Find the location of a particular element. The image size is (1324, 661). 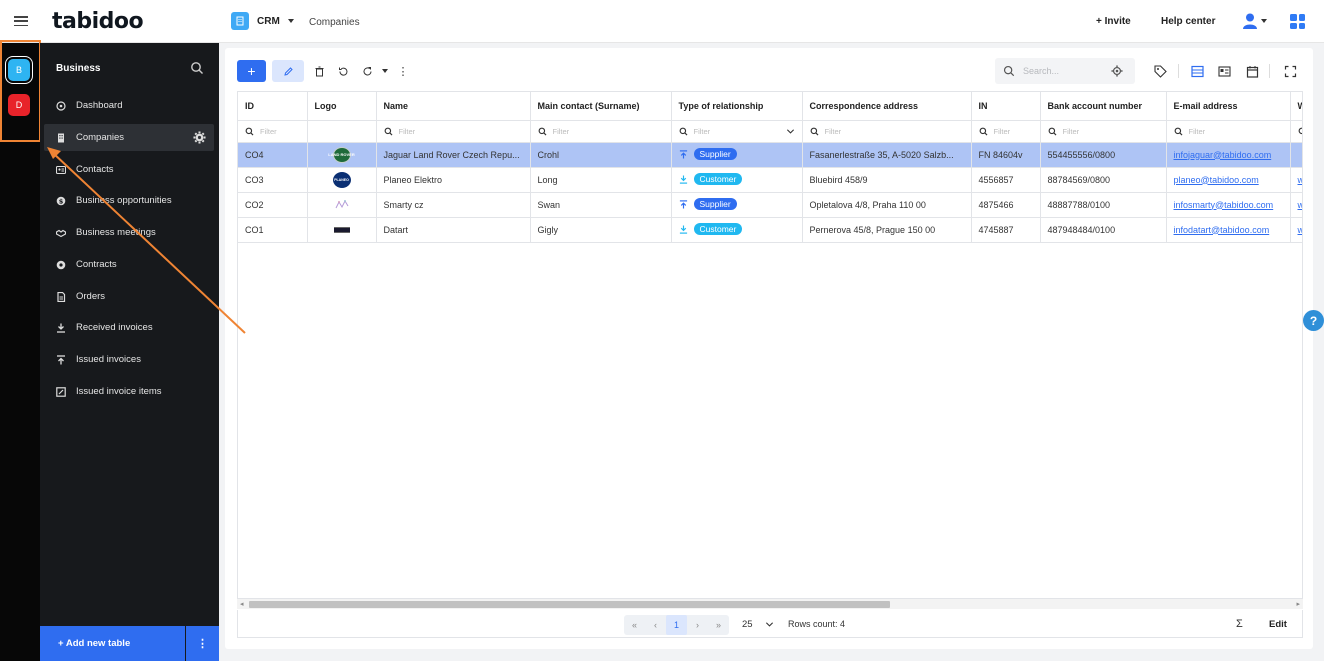

add-new-table-button: + Add new table is located at coordinates (112, 643).